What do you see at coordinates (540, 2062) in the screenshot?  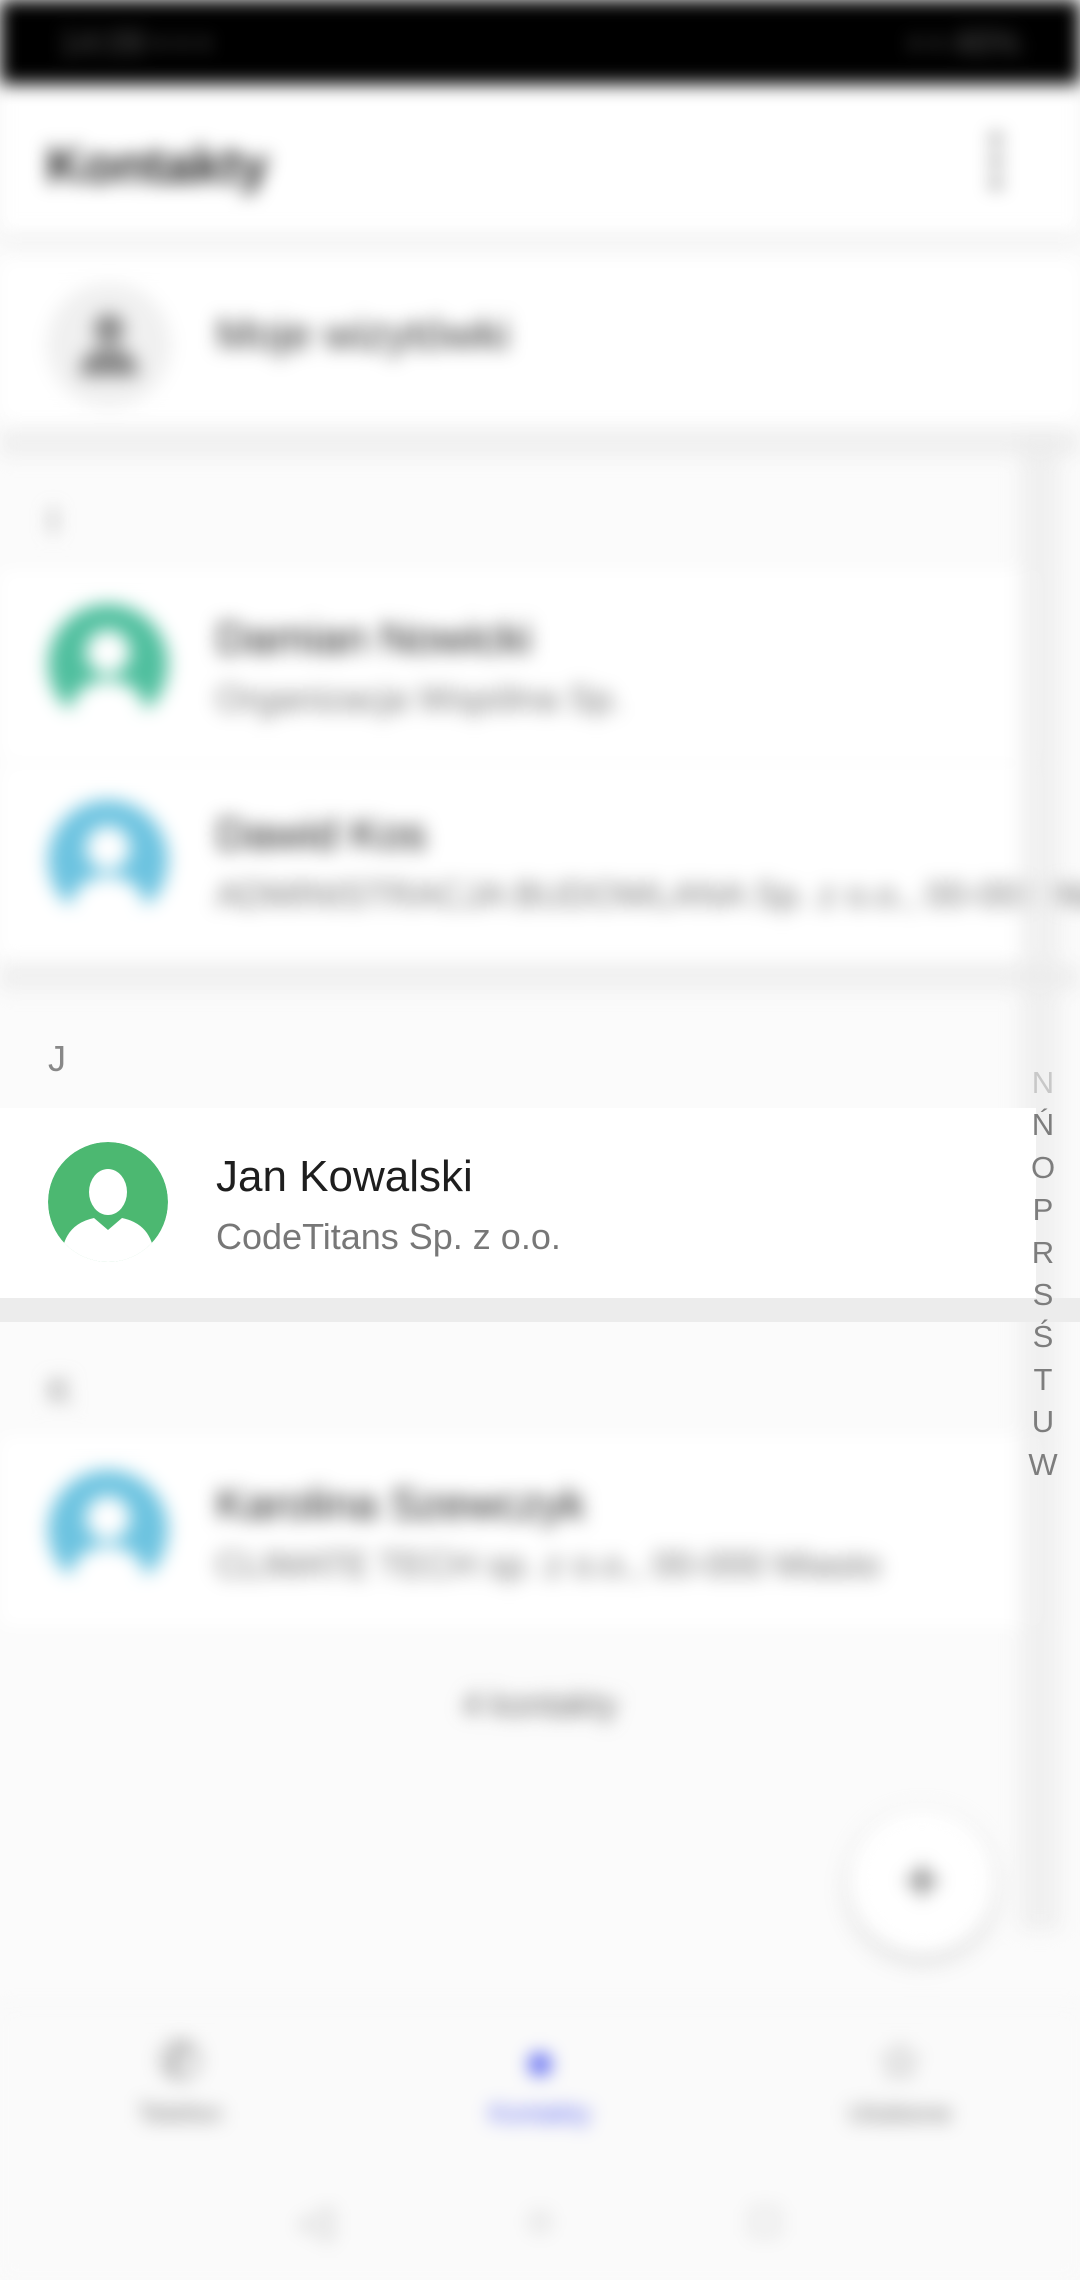 I see `person-icon: ●` at bounding box center [540, 2062].